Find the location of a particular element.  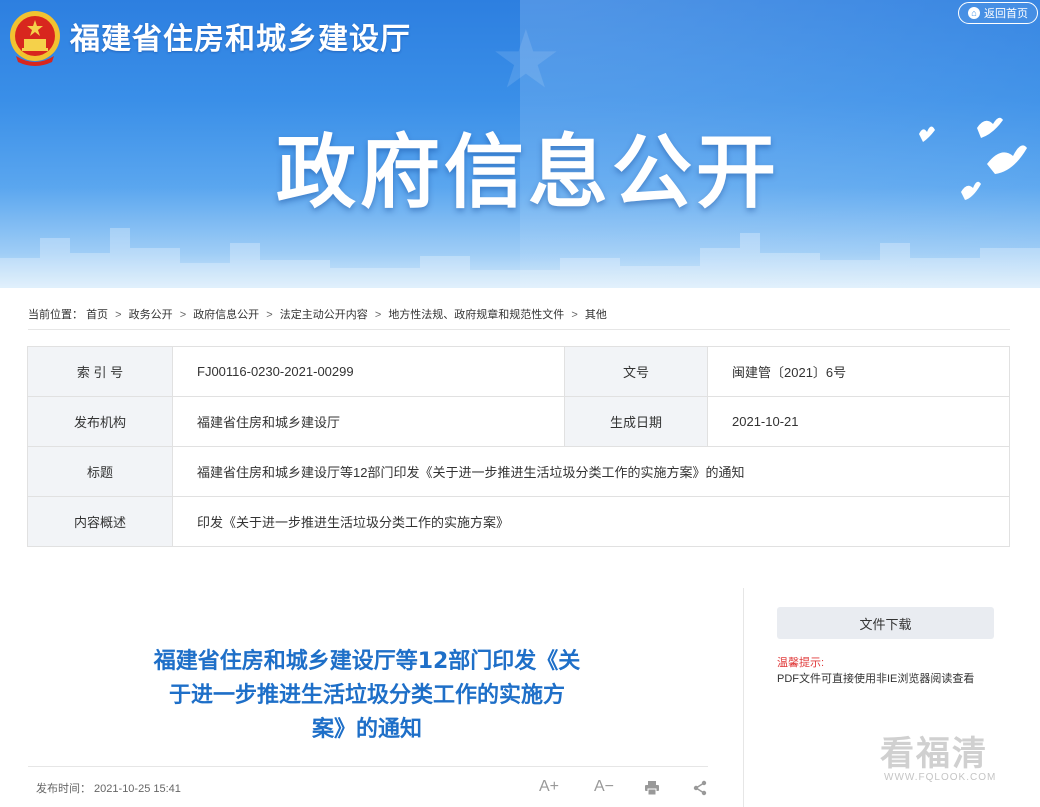

watermark-url: WWW.FQLOOK.COM is located at coordinates (940, 777).